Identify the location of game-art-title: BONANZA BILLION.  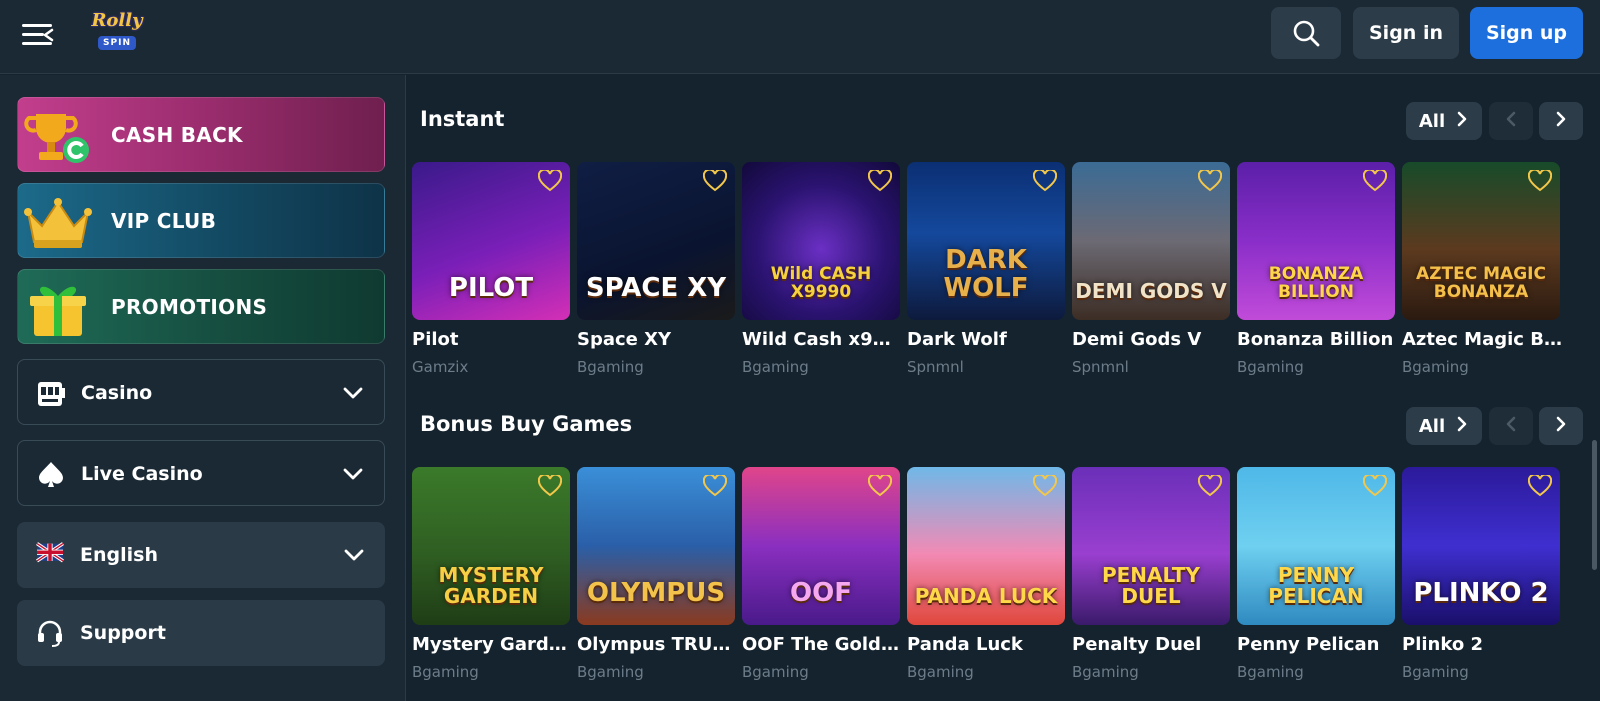
(1316, 283).